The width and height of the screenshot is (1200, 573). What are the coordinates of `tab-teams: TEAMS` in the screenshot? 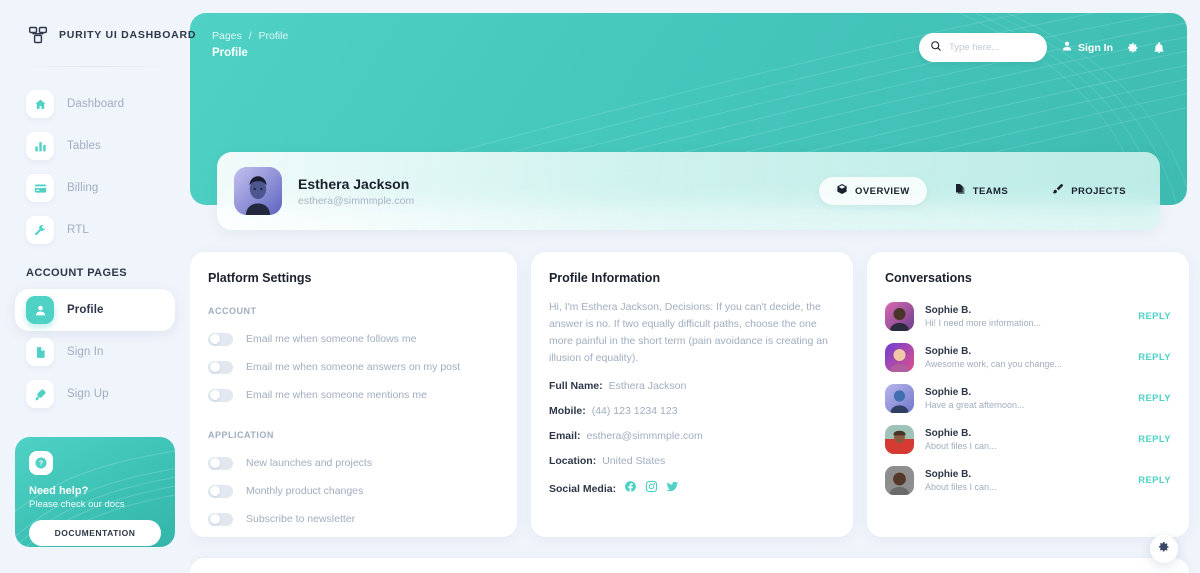 It's located at (981, 191).